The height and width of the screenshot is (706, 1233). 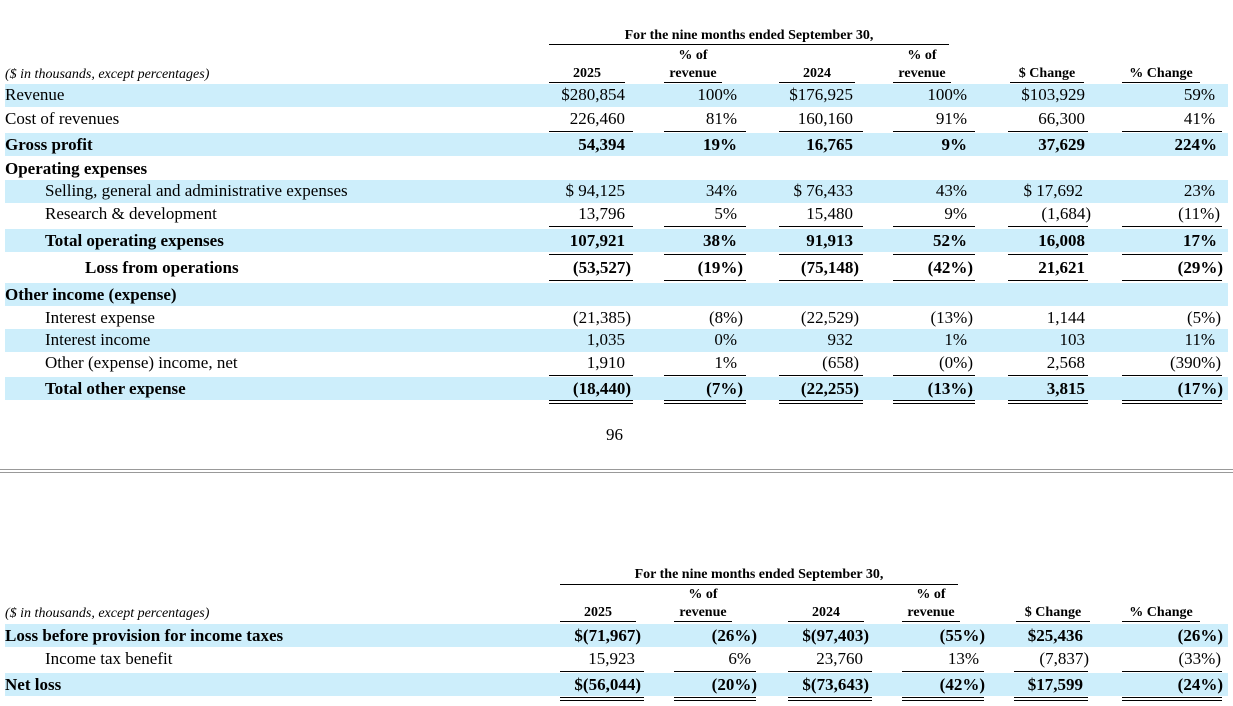 What do you see at coordinates (721, 190) in the screenshot?
I see `cell-pct-2025: 34%` at bounding box center [721, 190].